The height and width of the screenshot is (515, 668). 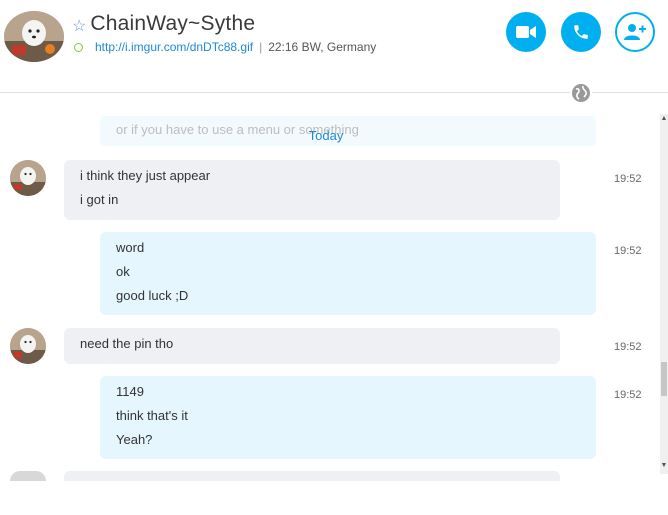 What do you see at coordinates (348, 417) in the screenshot?
I see `message-bubble-outgoing: 1149 think that's it Yeah?` at bounding box center [348, 417].